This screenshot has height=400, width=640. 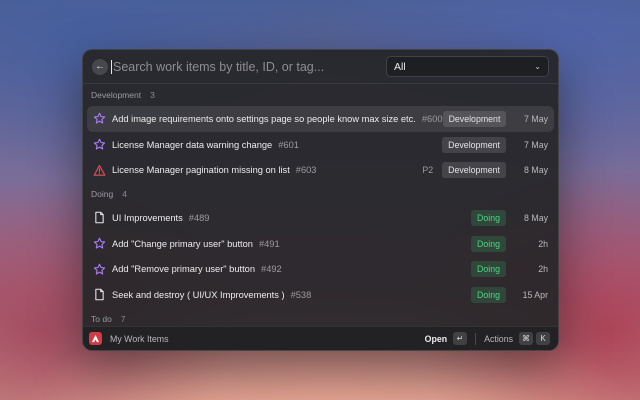 What do you see at coordinates (428, 170) in the screenshot?
I see `item-priority: P2` at bounding box center [428, 170].